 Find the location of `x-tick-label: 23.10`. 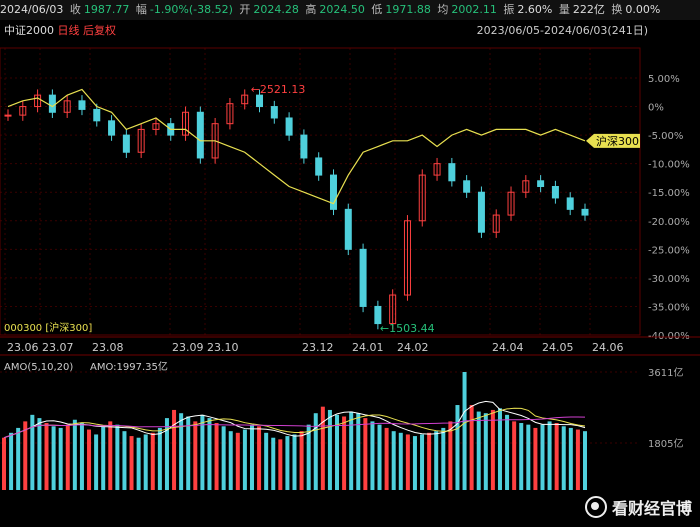

x-tick-label: 23.10 is located at coordinates (223, 347).